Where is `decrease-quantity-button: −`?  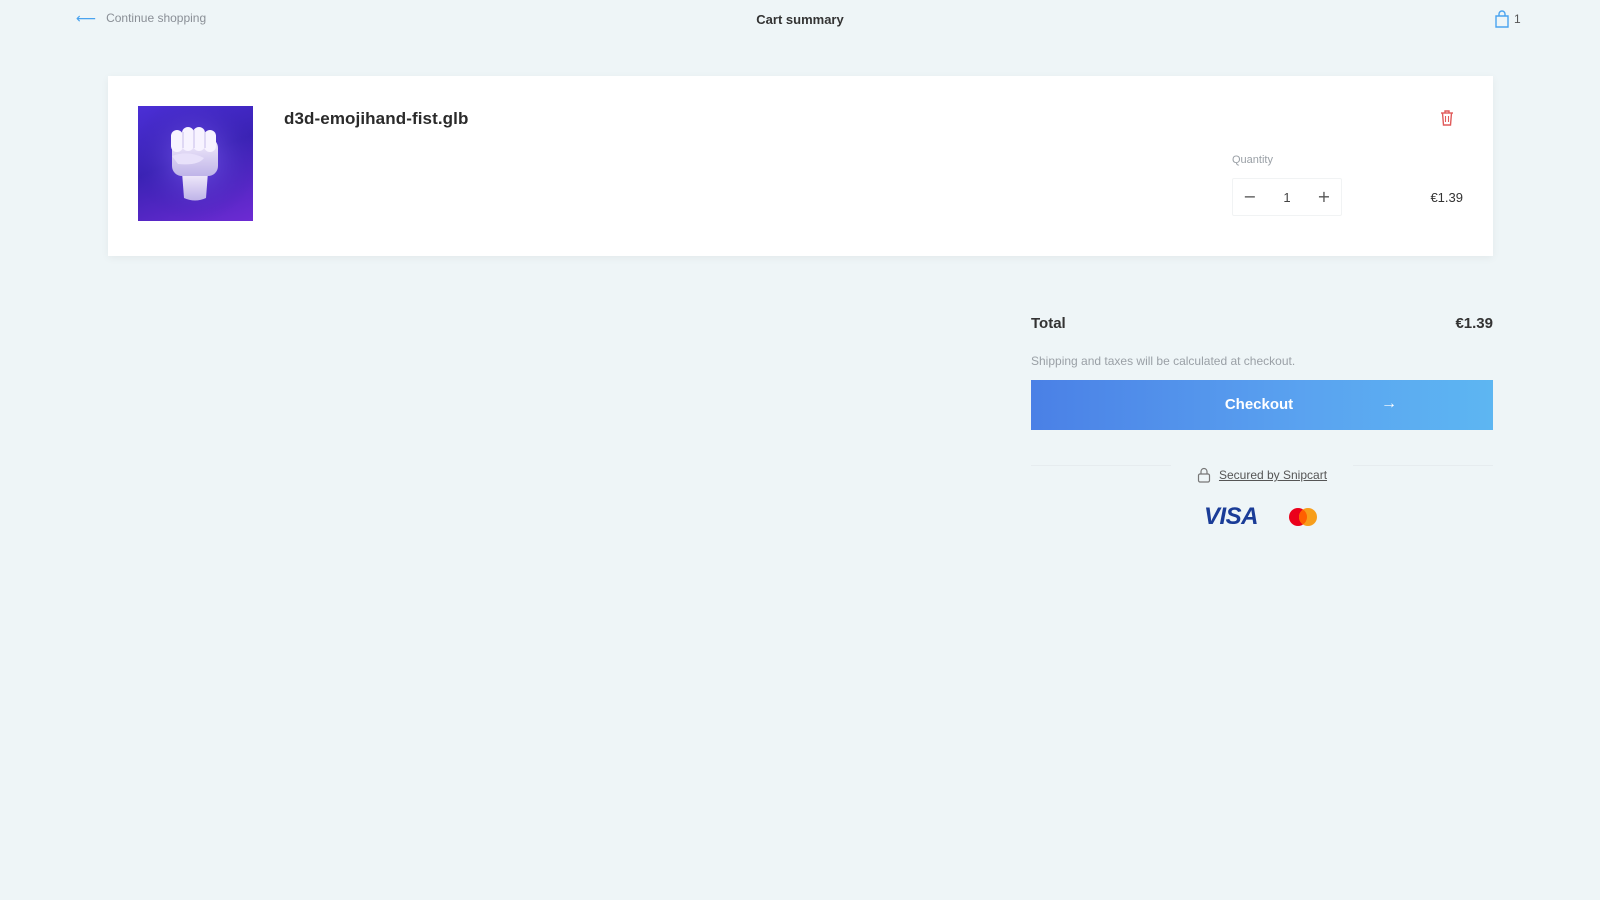 decrease-quantity-button: − is located at coordinates (1250, 197).